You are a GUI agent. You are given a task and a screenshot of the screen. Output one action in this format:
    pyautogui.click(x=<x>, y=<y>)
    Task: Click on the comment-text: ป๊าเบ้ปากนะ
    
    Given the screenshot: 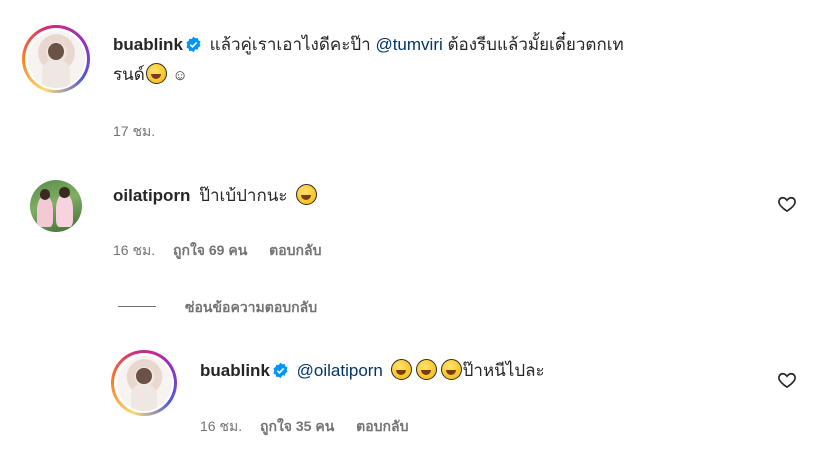 What is the action you would take?
    pyautogui.click(x=243, y=195)
    